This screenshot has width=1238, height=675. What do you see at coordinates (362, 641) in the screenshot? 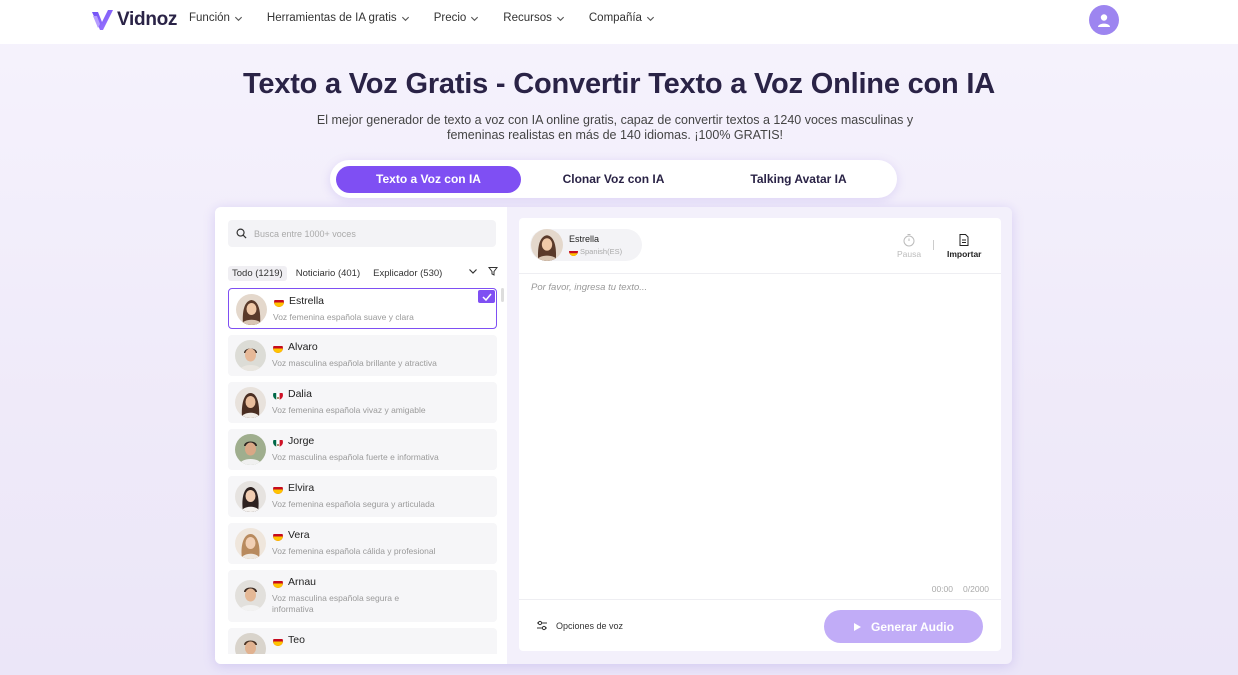
I see `voice-item-teo: Teo` at bounding box center [362, 641].